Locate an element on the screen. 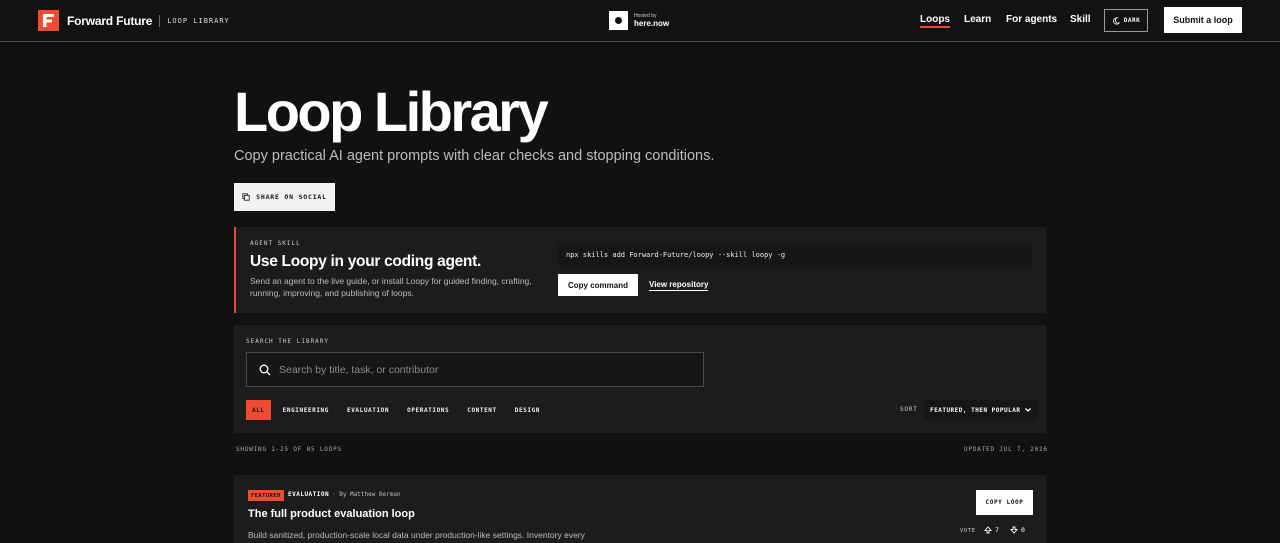 The height and width of the screenshot is (543, 1280). upvote-button: 7 is located at coordinates (991, 530).